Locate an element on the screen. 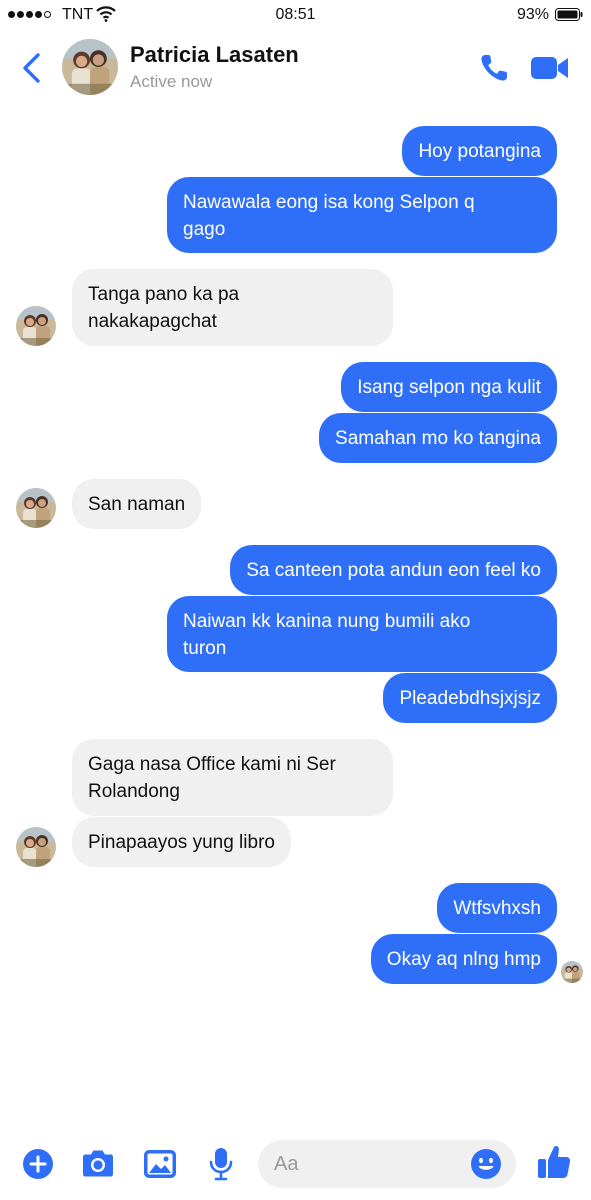 This screenshot has width=591, height=1200. outgoing-message: Okay aq nlng hmp is located at coordinates (463, 959).